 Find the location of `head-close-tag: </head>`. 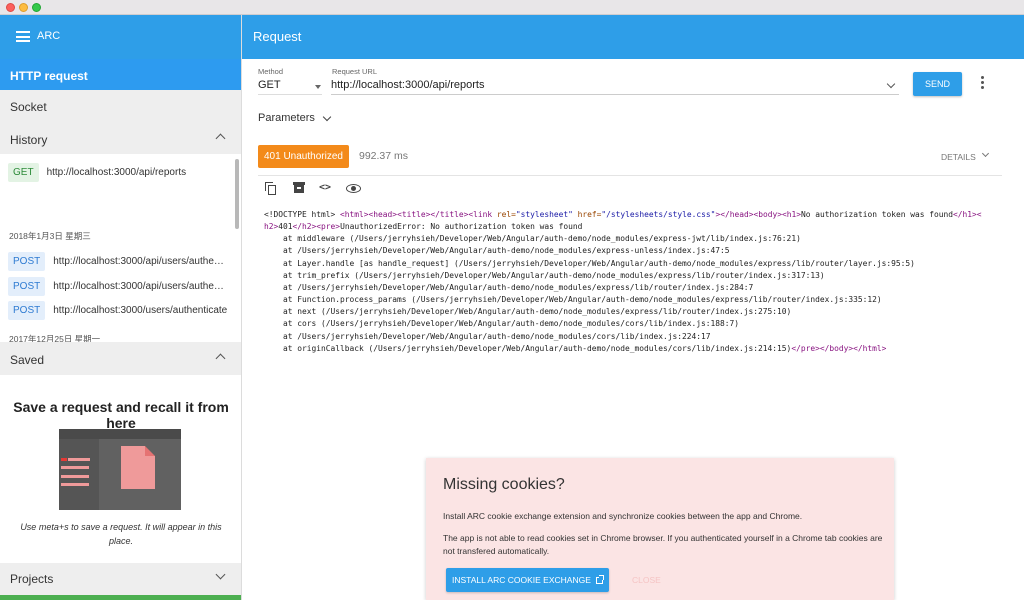

head-close-tag: </head> is located at coordinates (737, 214).